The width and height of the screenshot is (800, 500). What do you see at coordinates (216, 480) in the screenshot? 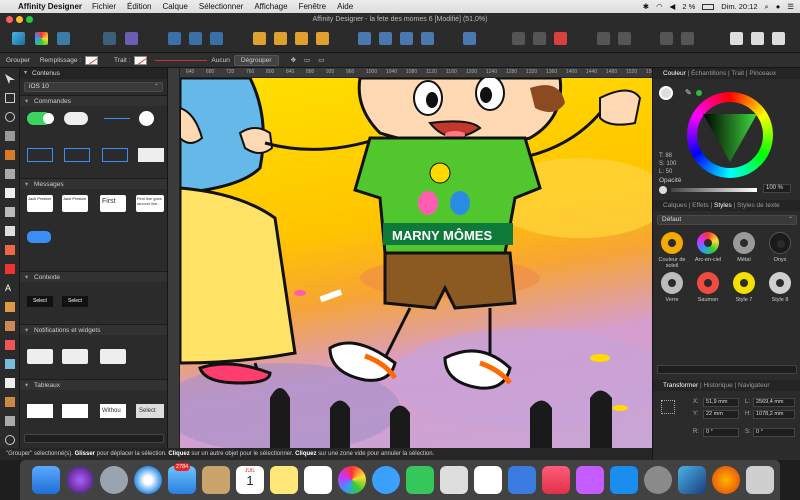
I see `contacts-icon` at bounding box center [216, 480].